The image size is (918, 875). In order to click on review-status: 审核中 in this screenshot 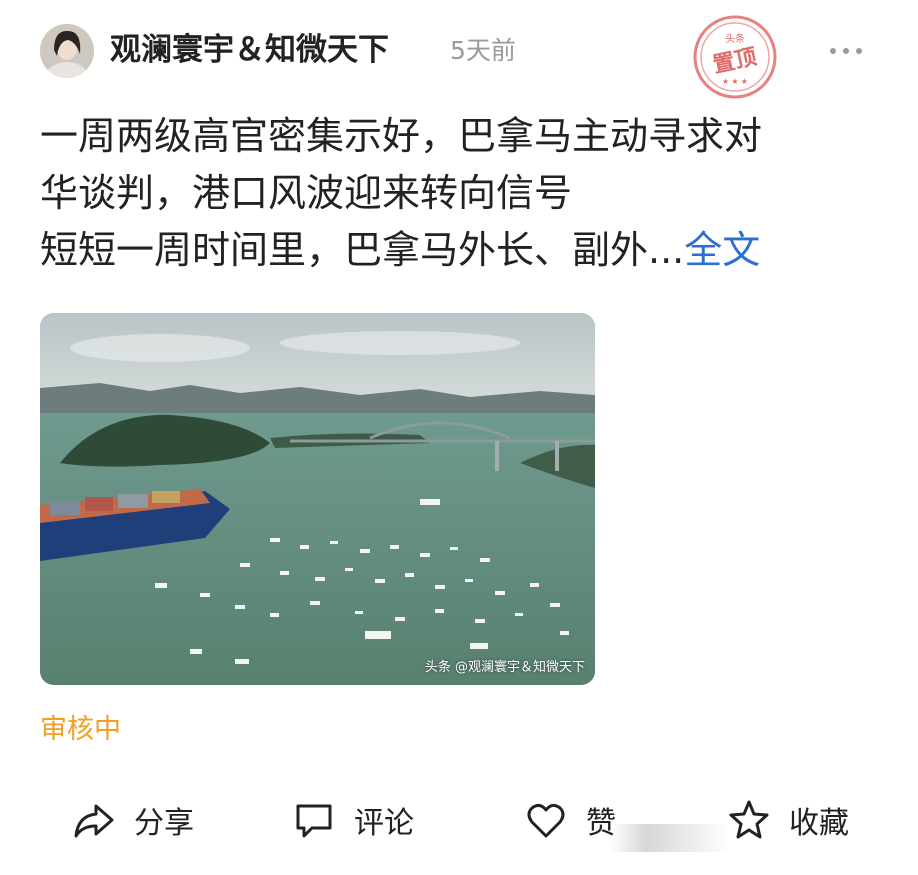, I will do `click(80, 729)`.